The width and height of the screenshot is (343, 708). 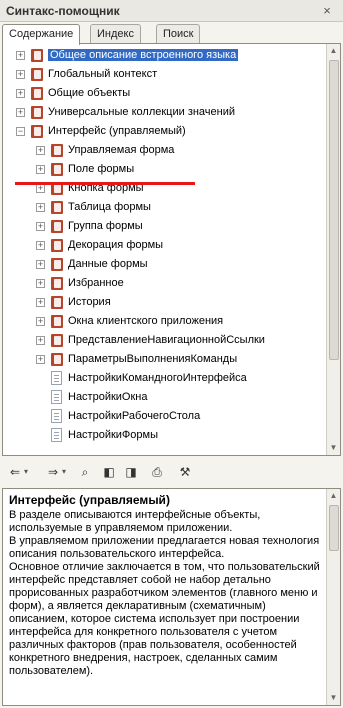 I want to click on tree-item-label: Данные формы, so click(x=108, y=264).